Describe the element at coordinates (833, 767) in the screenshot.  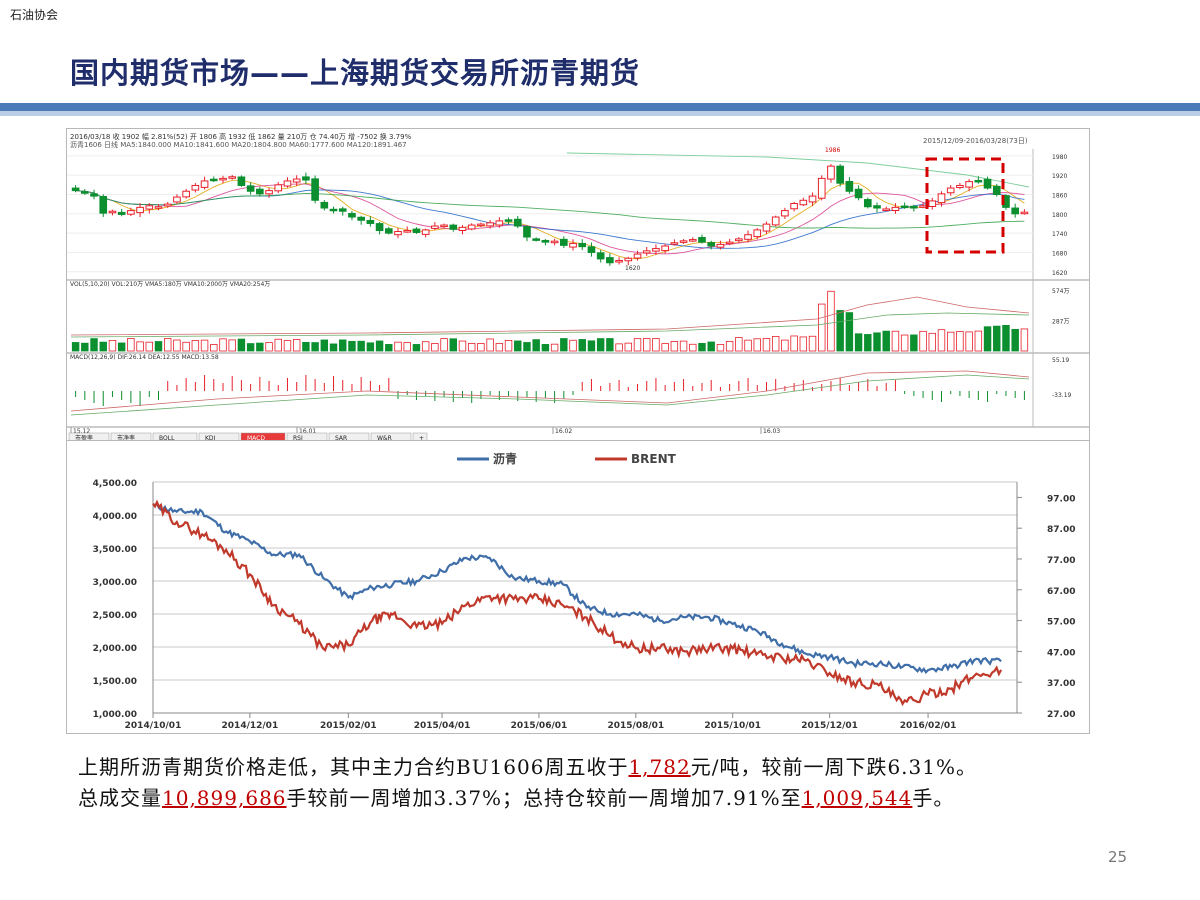
I see `summary-text-part: 元/吨，较前一周下跌6.31%。` at that location.